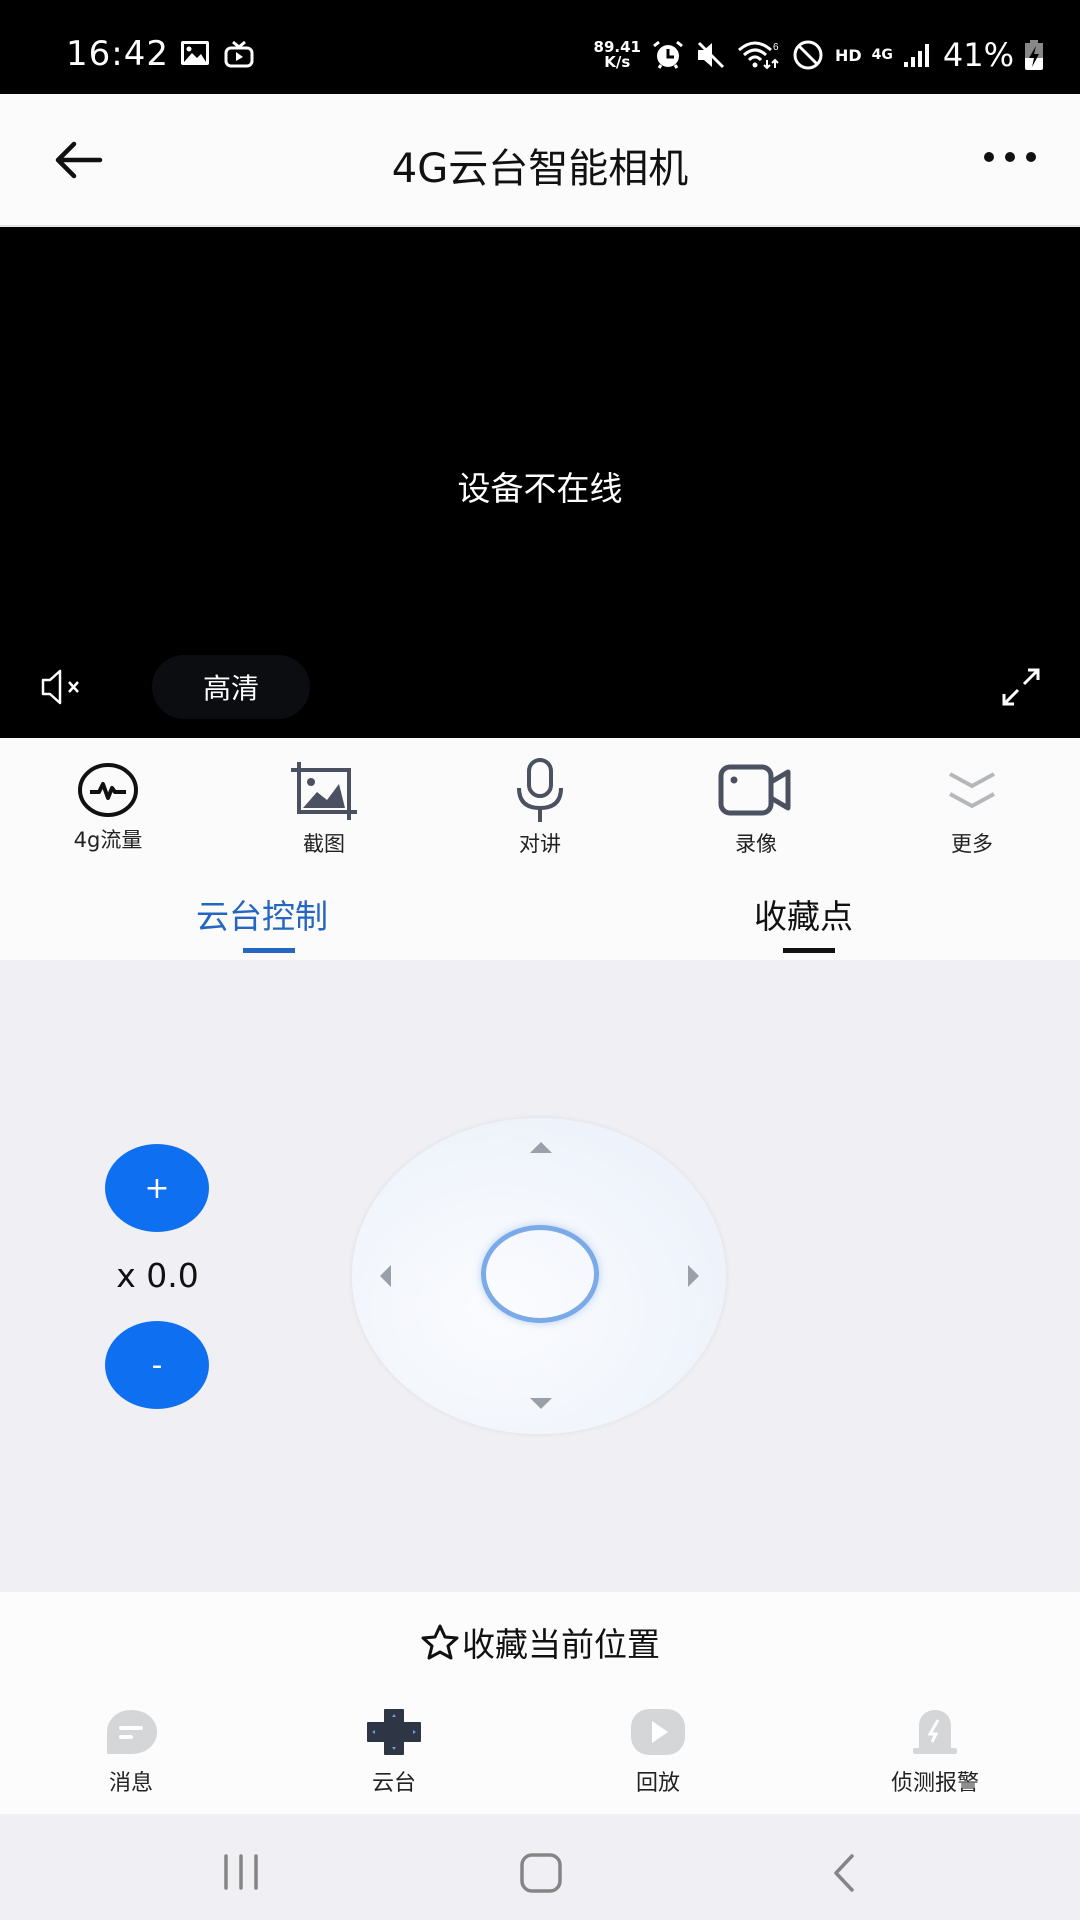  Describe the element at coordinates (1021, 687) in the screenshot. I see `fullscreen-icon` at that location.